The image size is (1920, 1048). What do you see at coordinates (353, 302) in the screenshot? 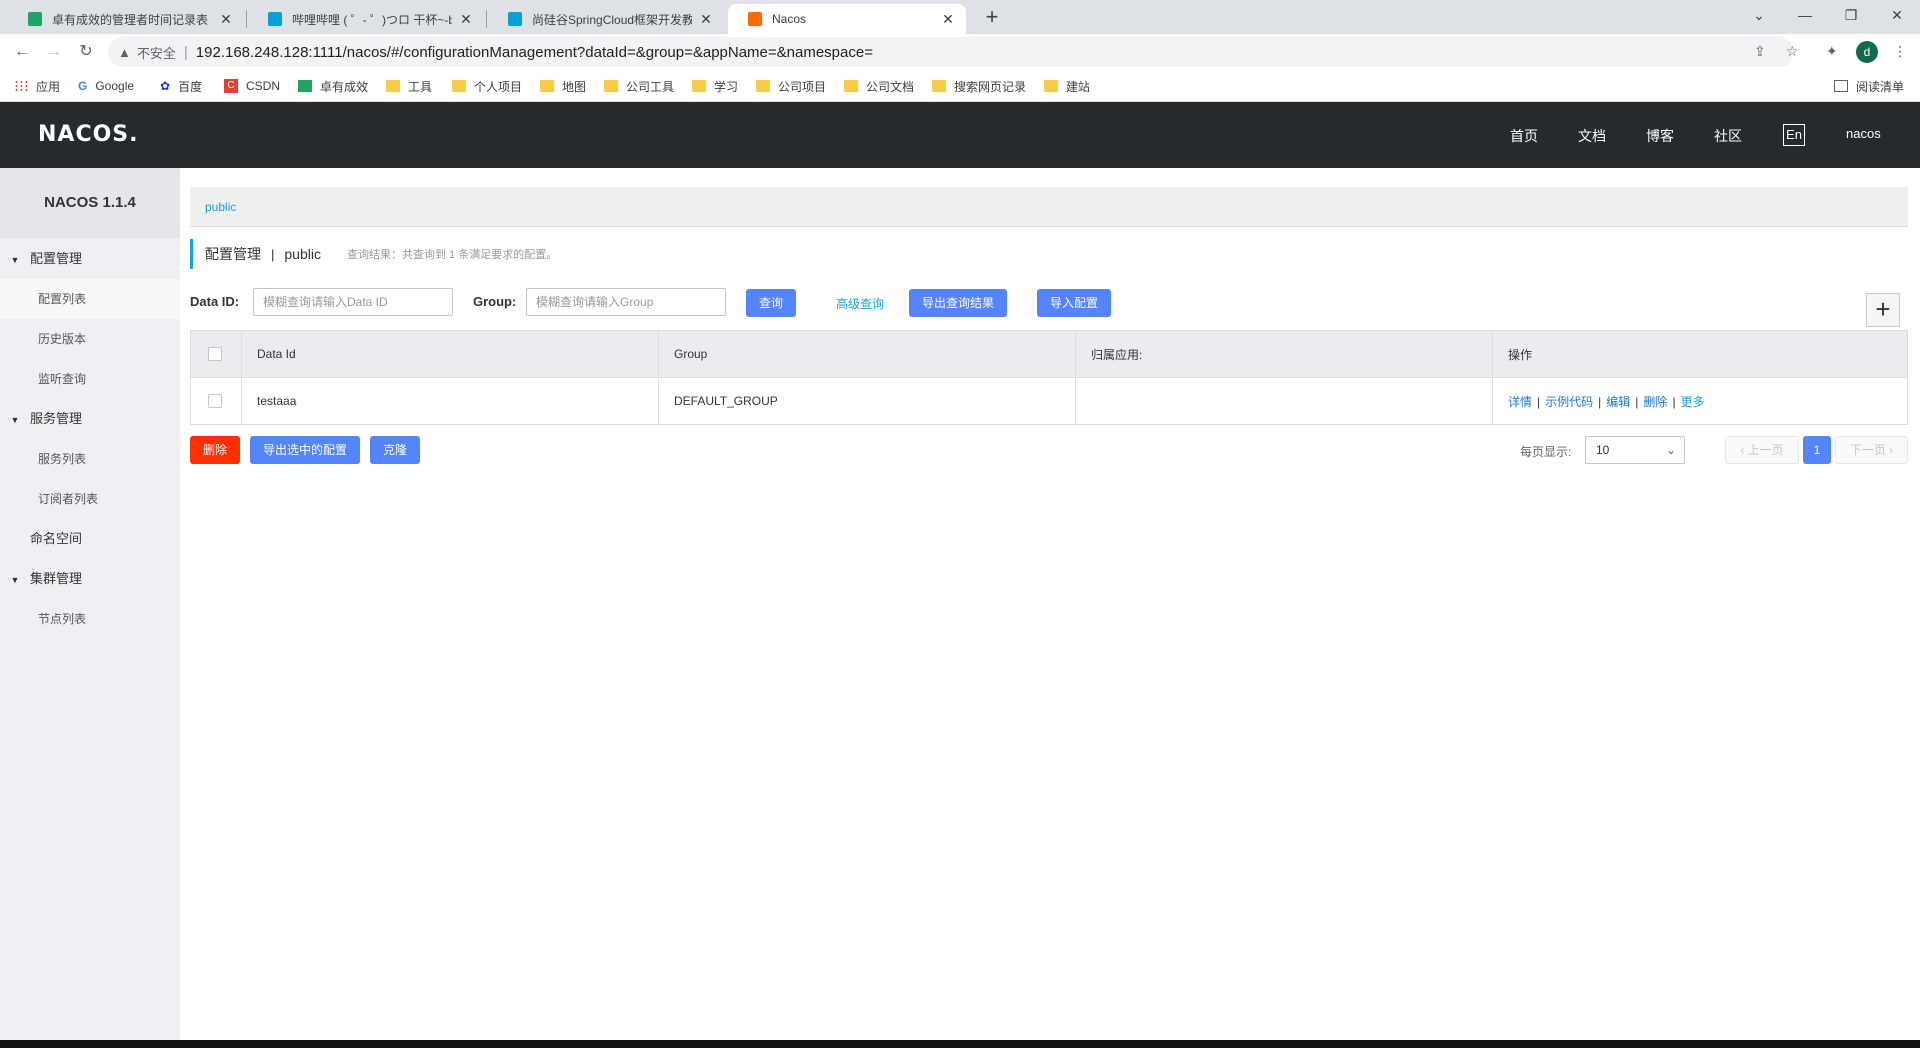
I see `dataid-input: 模糊查询请输入Data ID` at bounding box center [353, 302].